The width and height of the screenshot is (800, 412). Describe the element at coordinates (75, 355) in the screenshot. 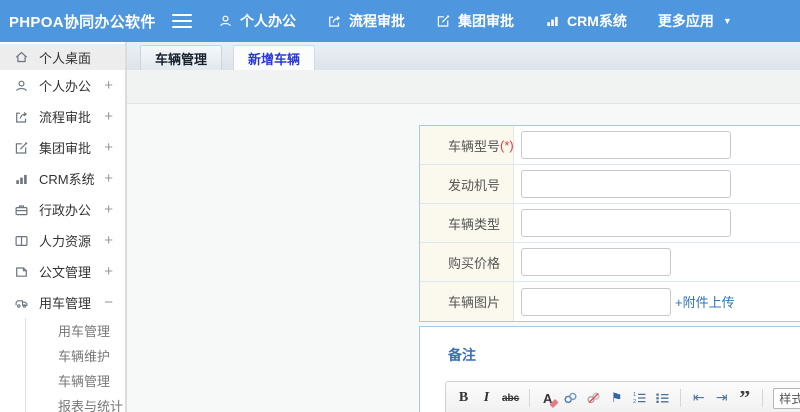

I see `sidebar-subitem-vehicle-maint: 车辆维护` at that location.